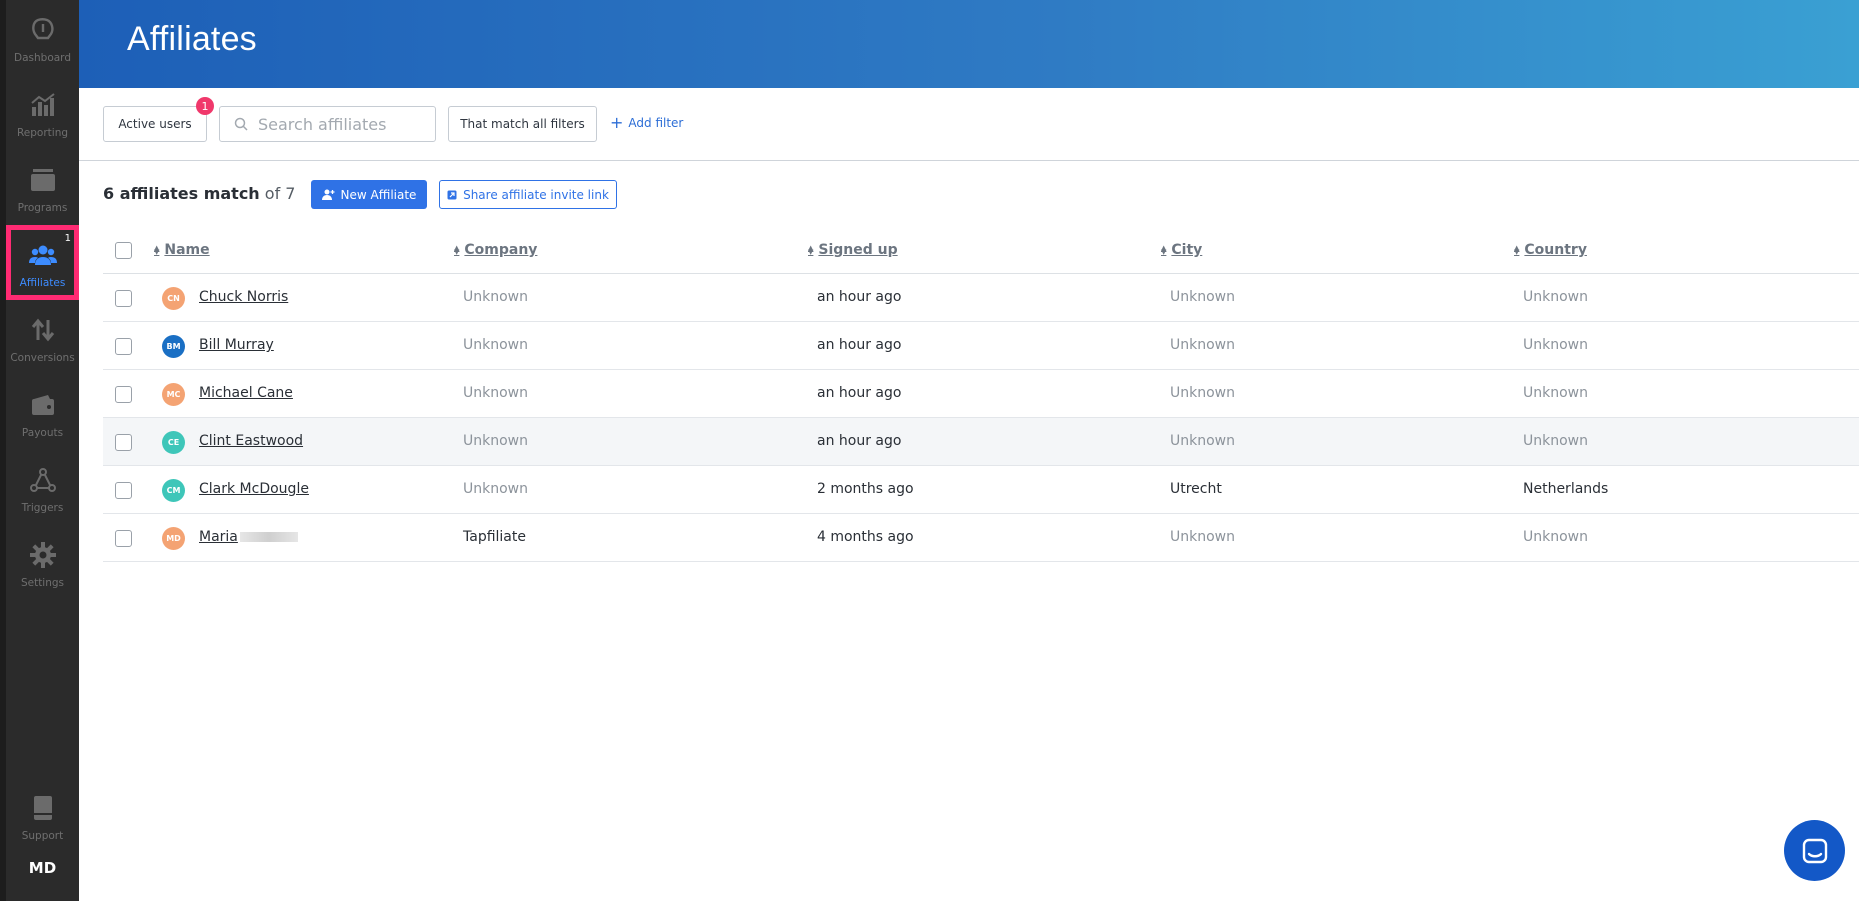  I want to click on column-header-signed-up: ▲ ▼ Signed up, so click(853, 250).